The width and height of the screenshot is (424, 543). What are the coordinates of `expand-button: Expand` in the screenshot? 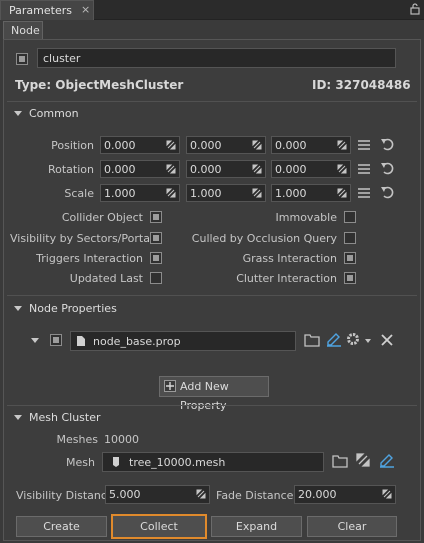 It's located at (256, 526).